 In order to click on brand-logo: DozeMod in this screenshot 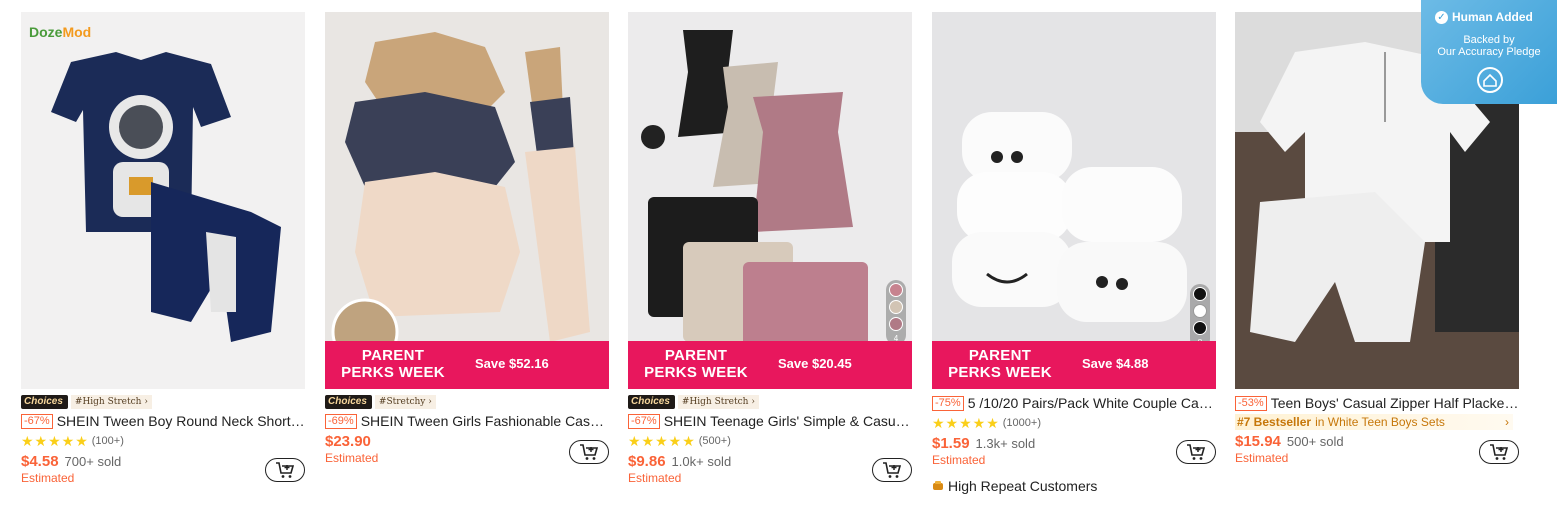, I will do `click(60, 32)`.